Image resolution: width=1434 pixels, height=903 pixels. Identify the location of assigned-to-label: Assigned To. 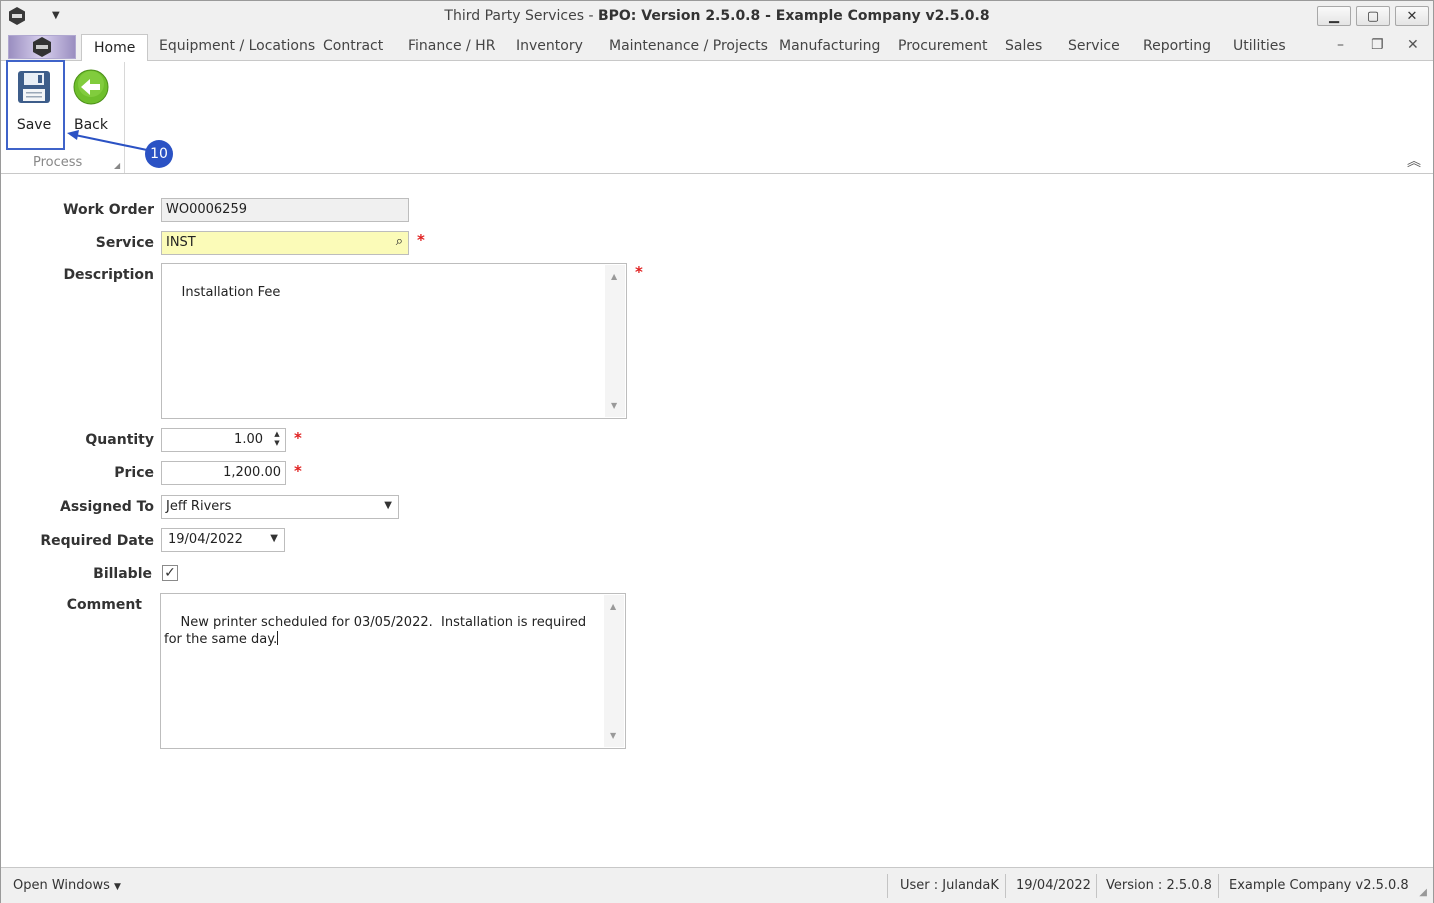
(107, 507).